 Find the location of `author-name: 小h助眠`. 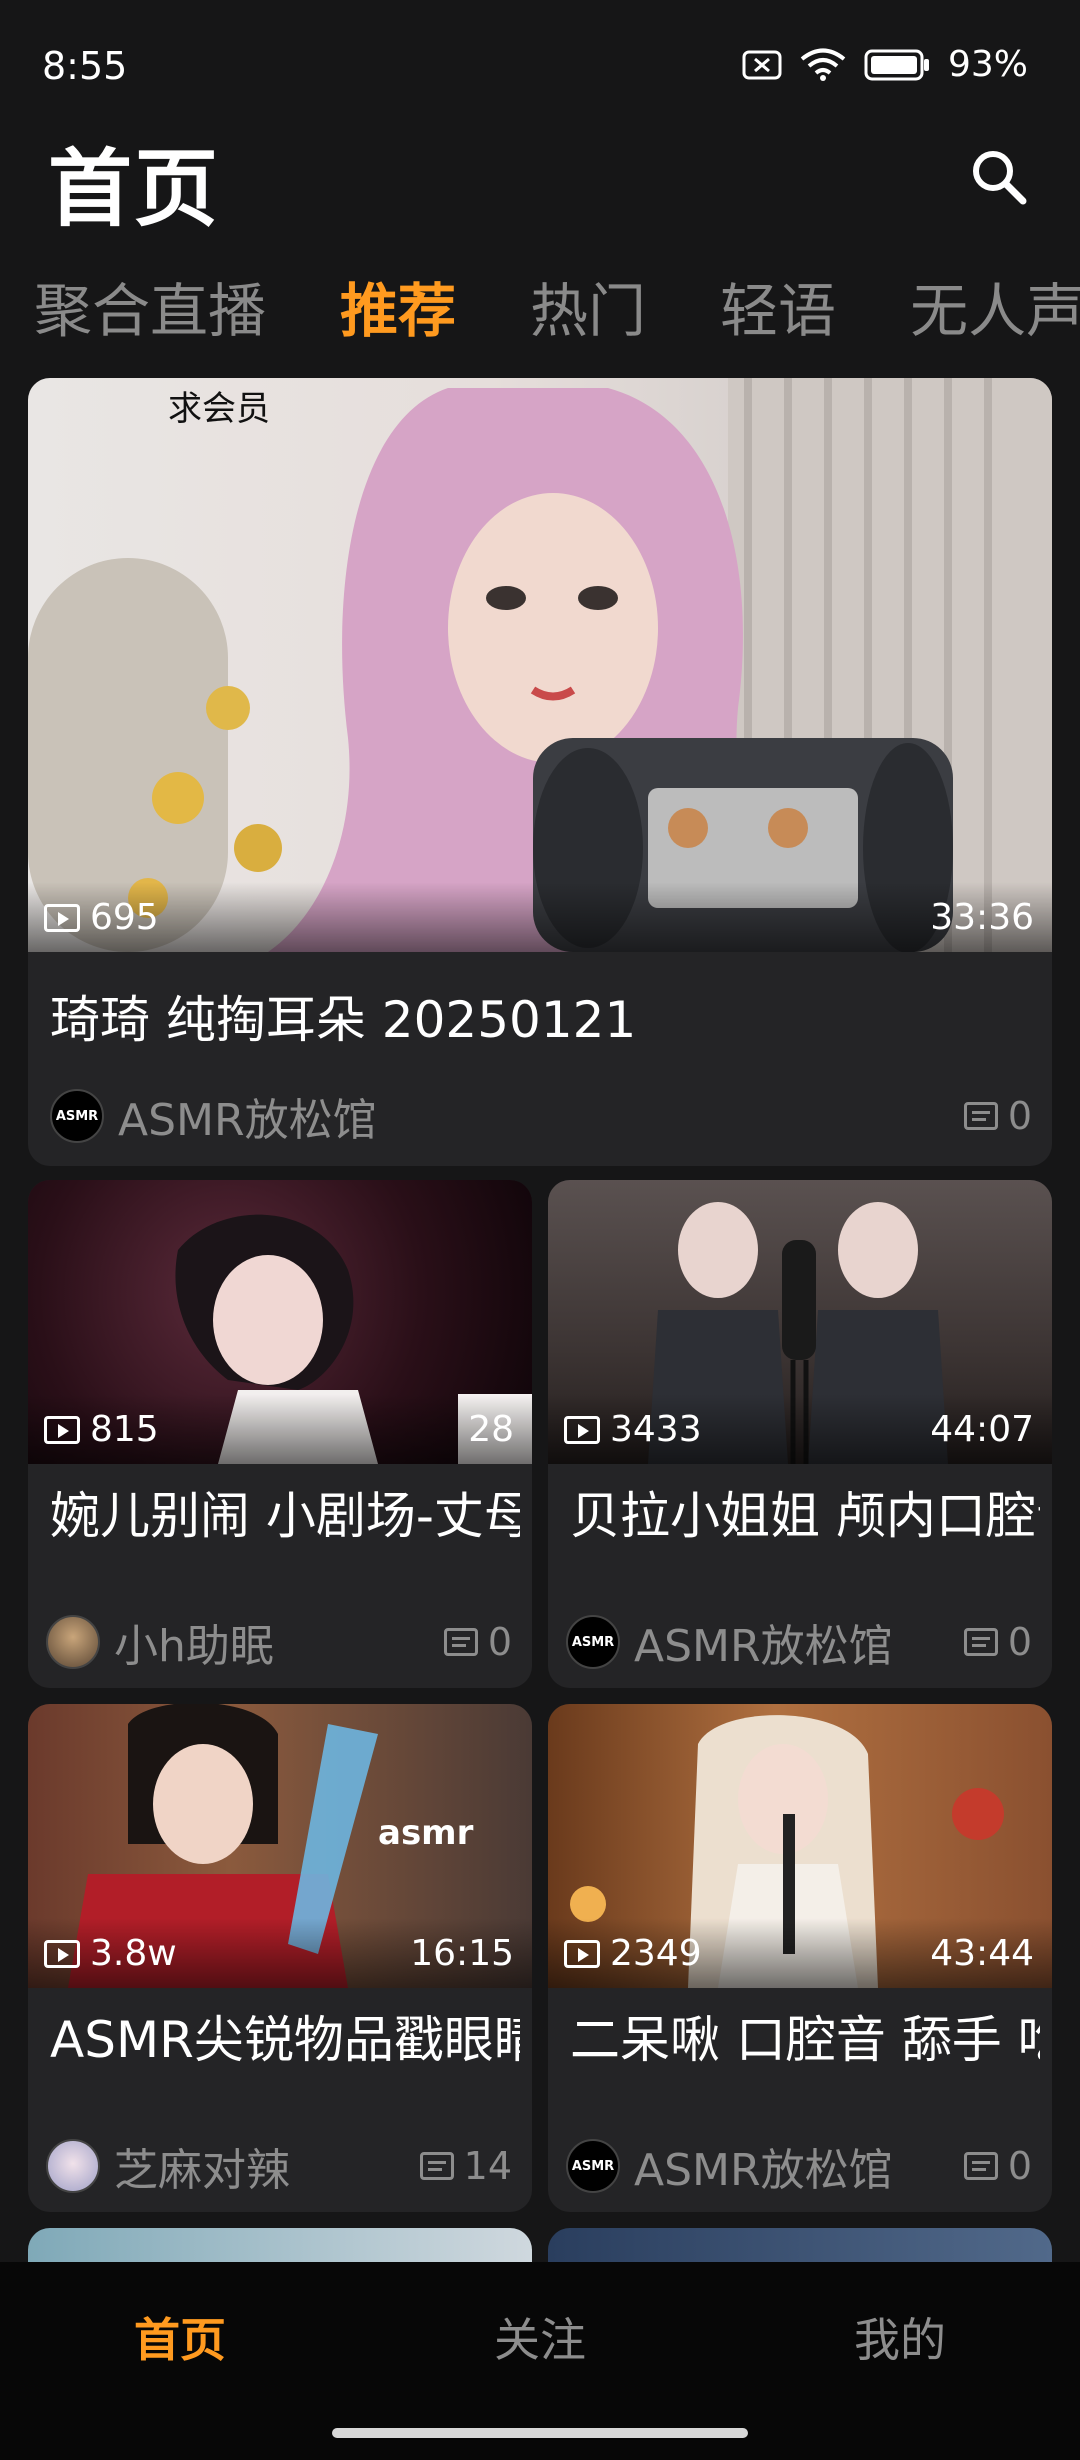

author-name: 小h助眠 is located at coordinates (279, 1642).